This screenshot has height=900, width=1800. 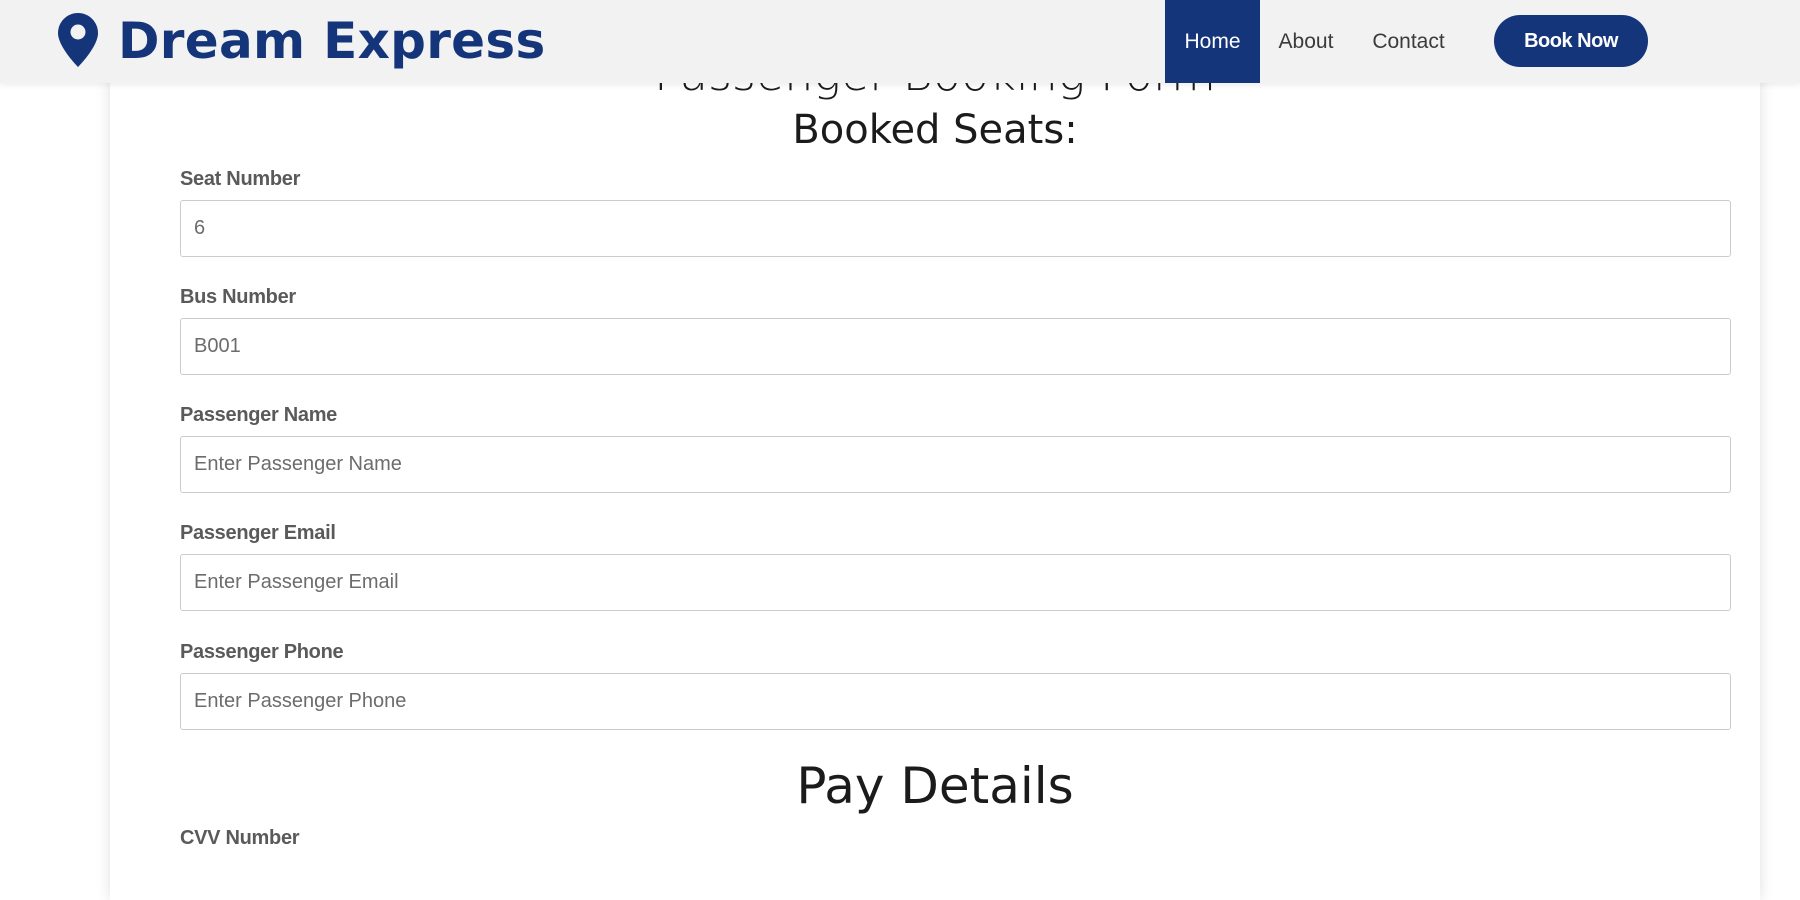 I want to click on passenger-name-label: Passenger Name, so click(x=259, y=415).